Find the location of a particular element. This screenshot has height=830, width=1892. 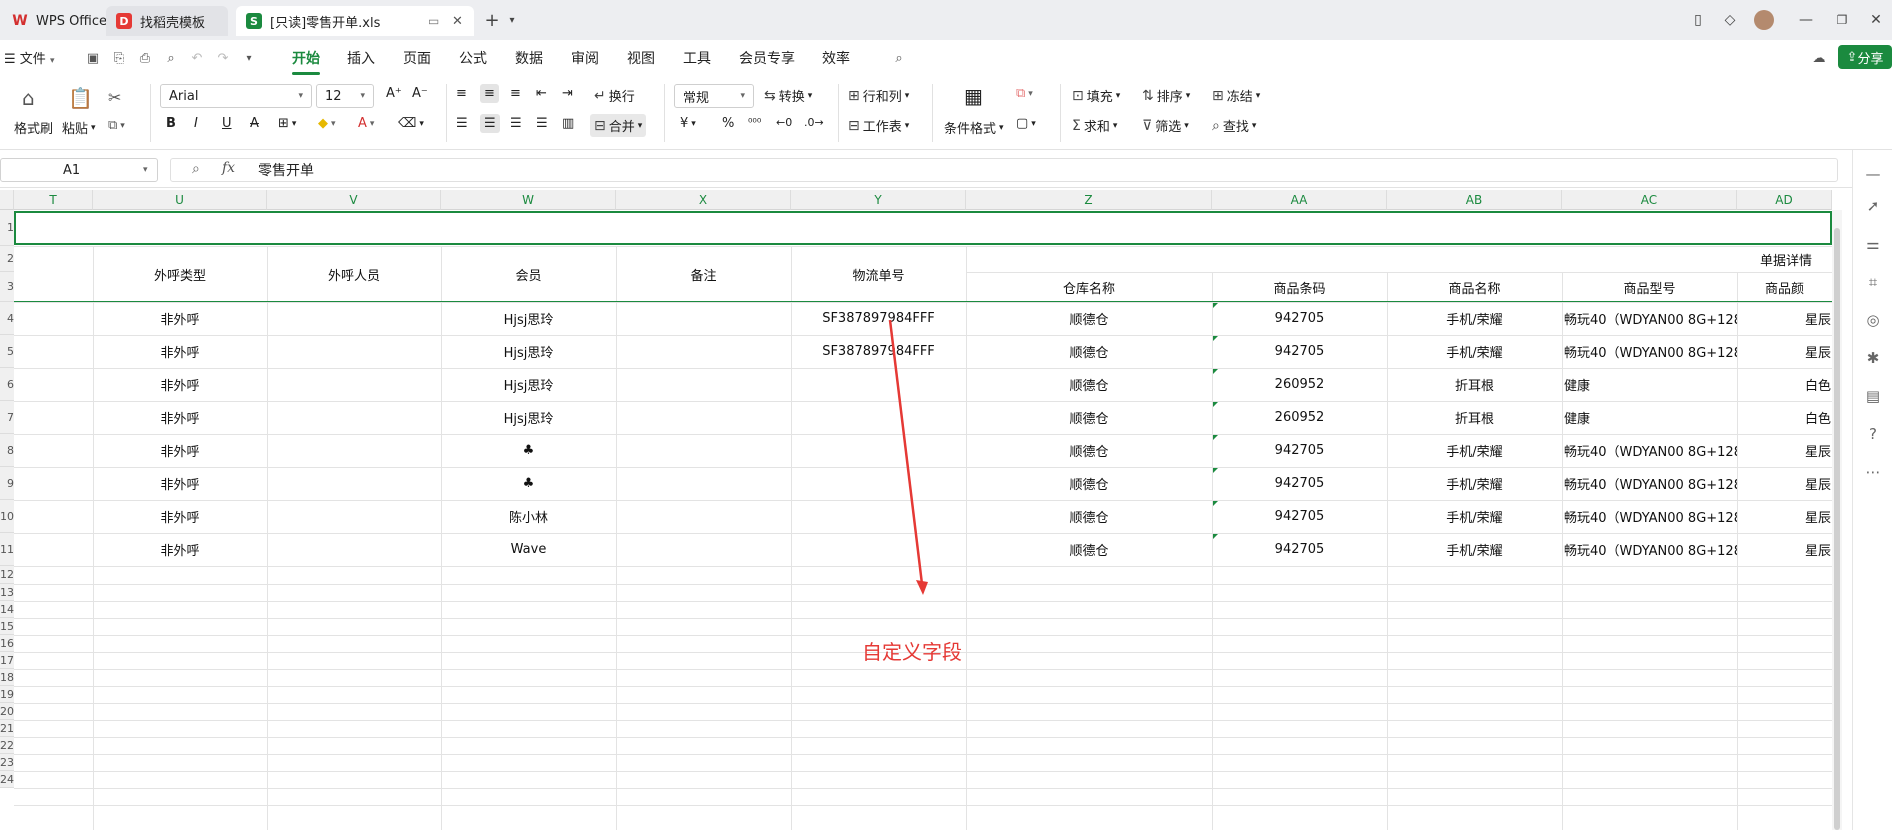

strikethrough-icon: A is located at coordinates (254, 123).